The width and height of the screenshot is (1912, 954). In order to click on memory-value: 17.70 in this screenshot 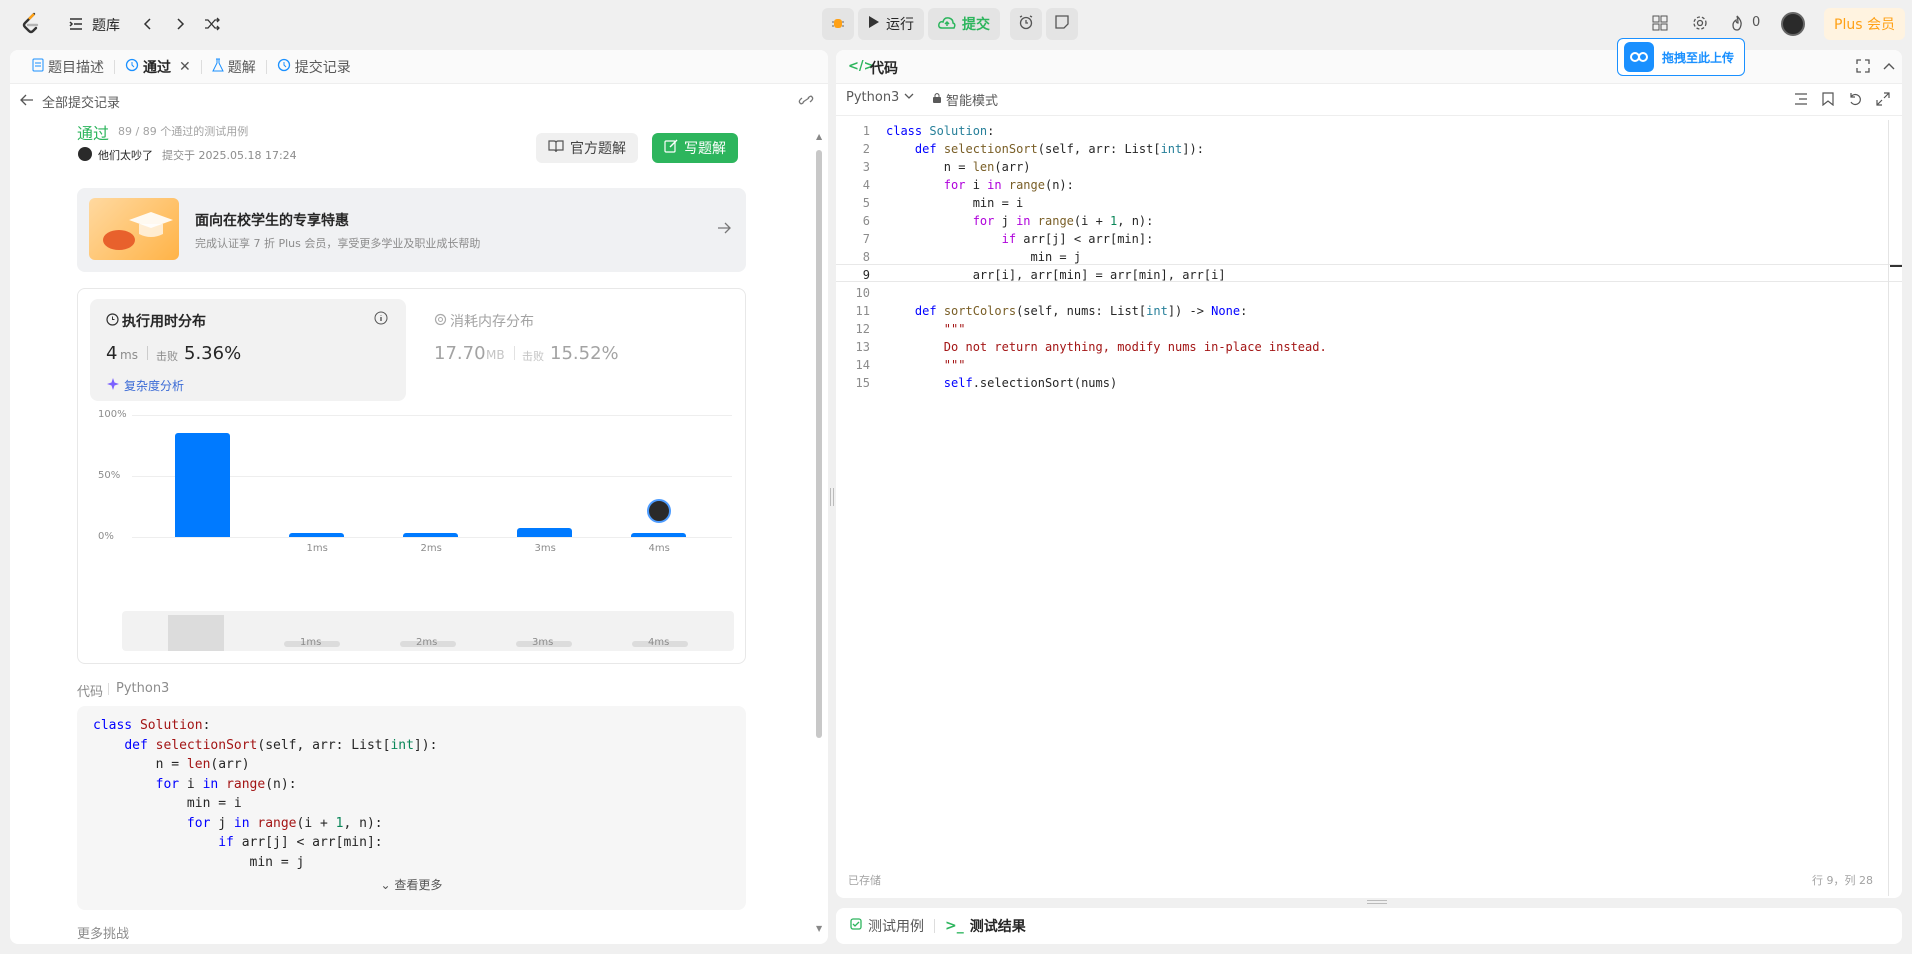, I will do `click(460, 353)`.